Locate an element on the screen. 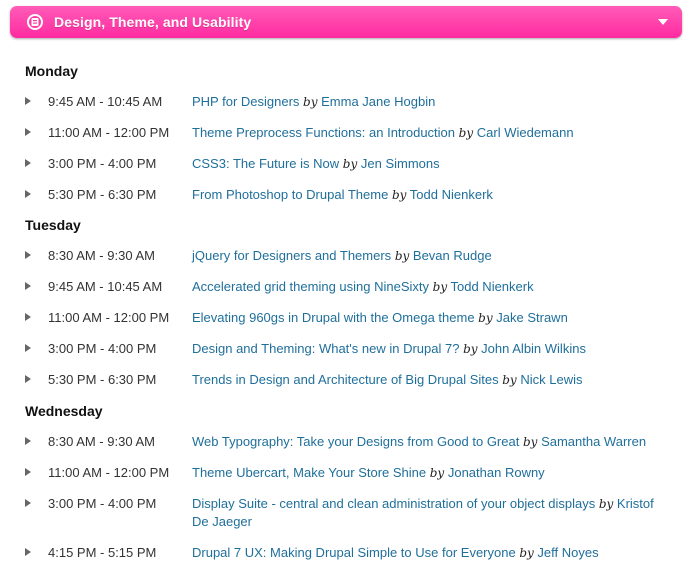  speaker-link: Emma Jane Hogbin is located at coordinates (378, 101).